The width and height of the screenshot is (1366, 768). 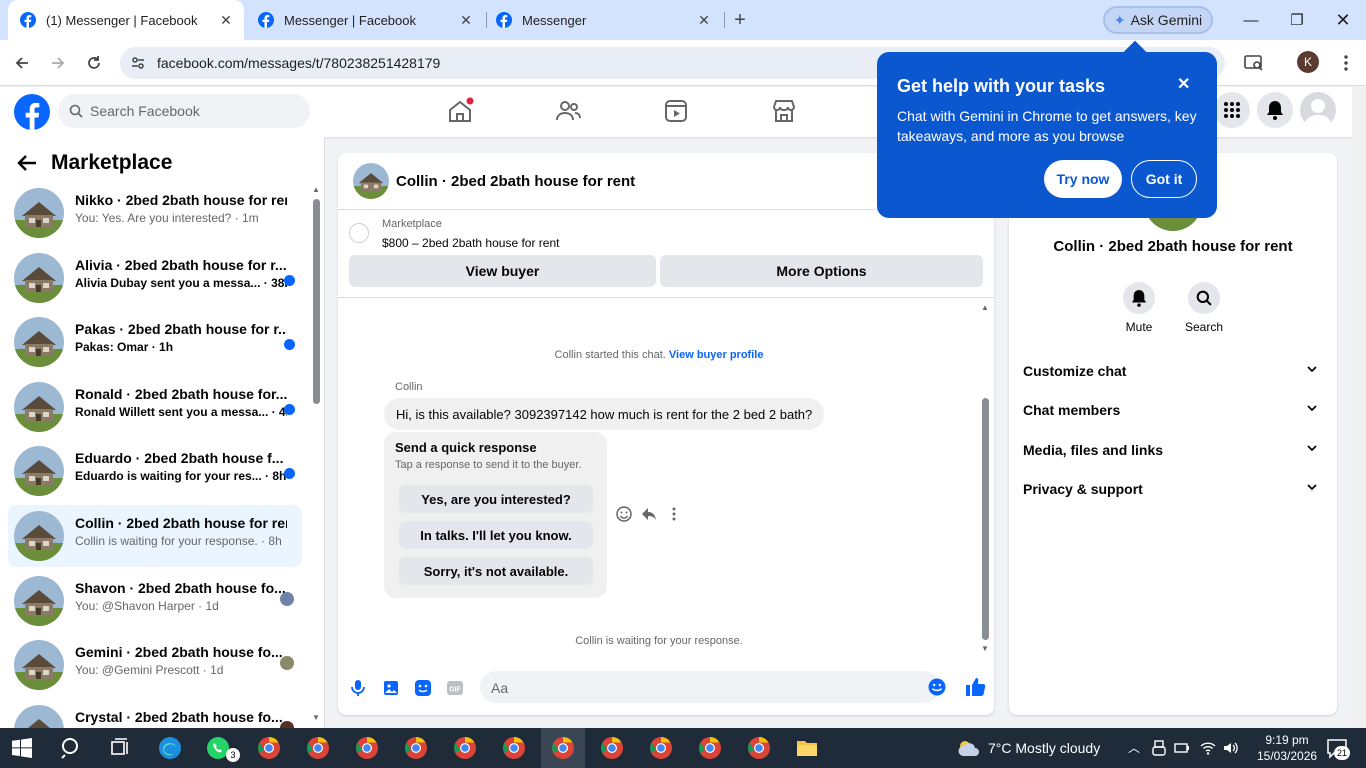 What do you see at coordinates (496, 571) in the screenshot?
I see `quick-response-not-available: Sorry, it's not available.` at bounding box center [496, 571].